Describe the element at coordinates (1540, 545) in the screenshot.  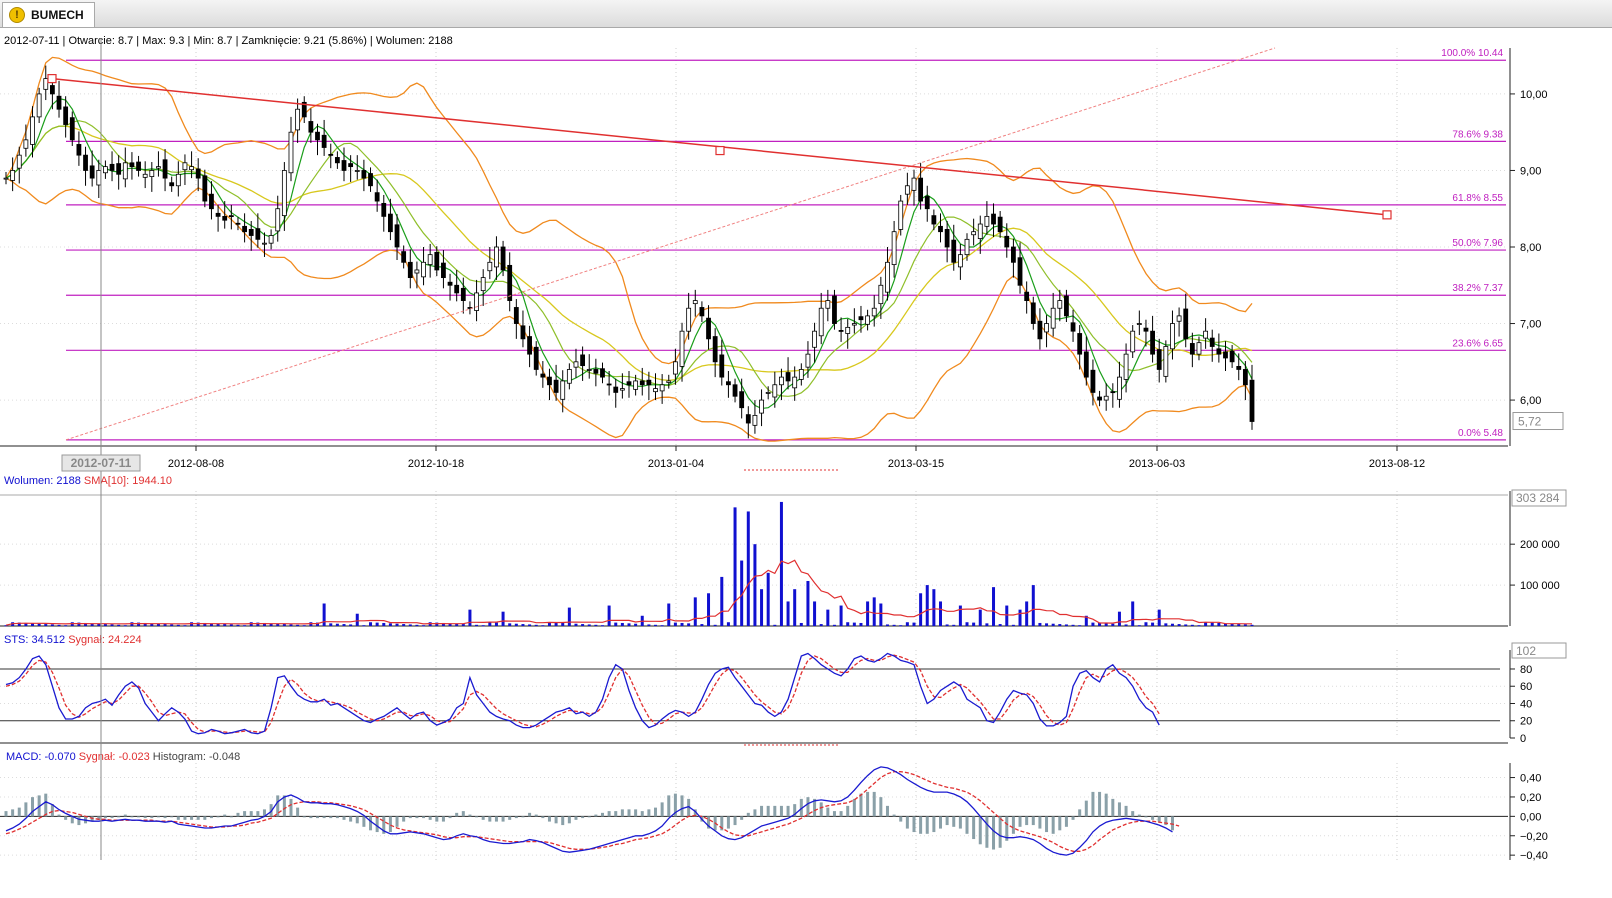
I see `vol-tick-label-0: 200 000` at that location.